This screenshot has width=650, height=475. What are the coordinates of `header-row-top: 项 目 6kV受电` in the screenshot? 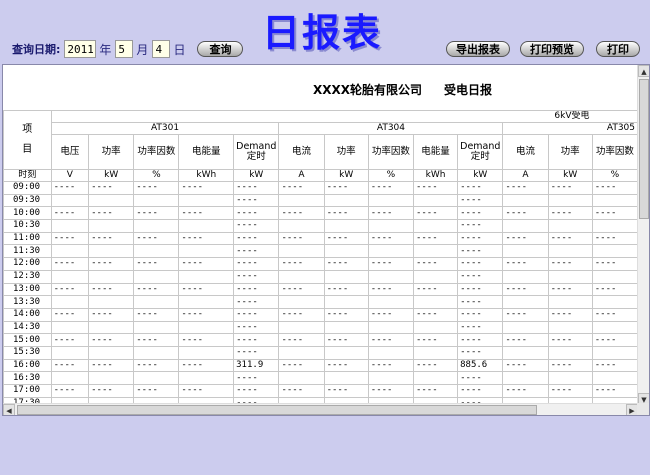 It's located at (320, 140).